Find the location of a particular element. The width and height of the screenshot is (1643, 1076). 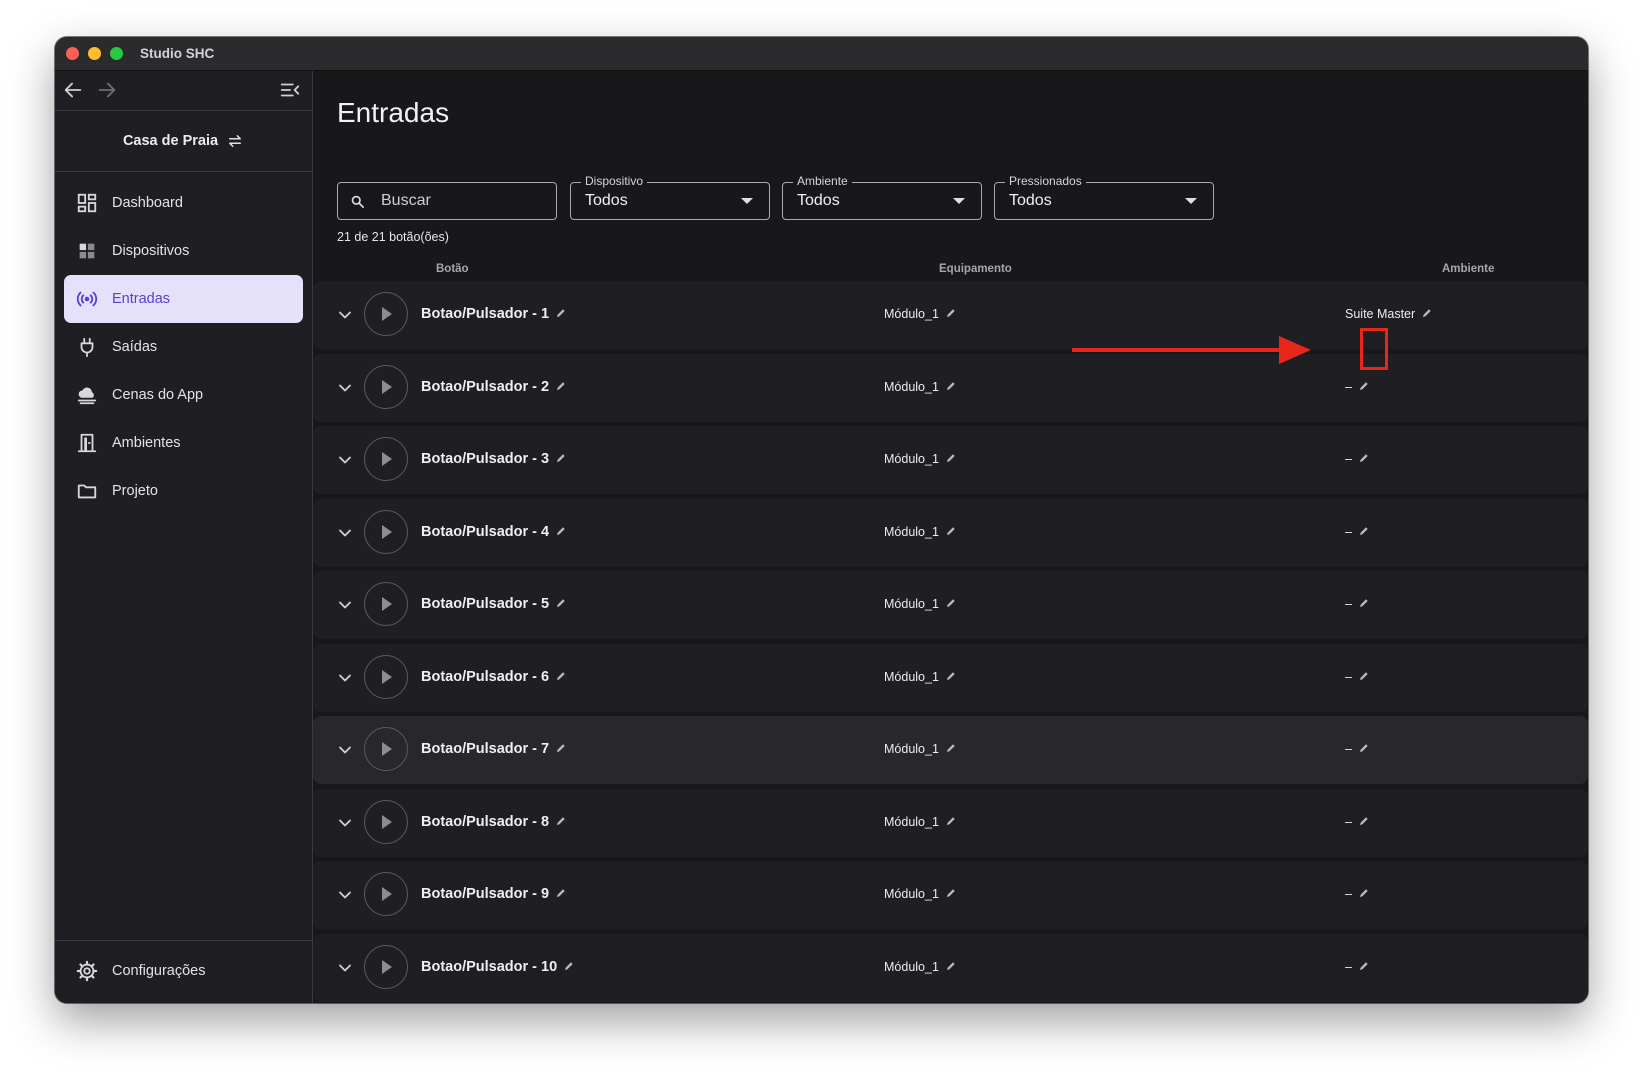

filter-value: Todos is located at coordinates (818, 200).